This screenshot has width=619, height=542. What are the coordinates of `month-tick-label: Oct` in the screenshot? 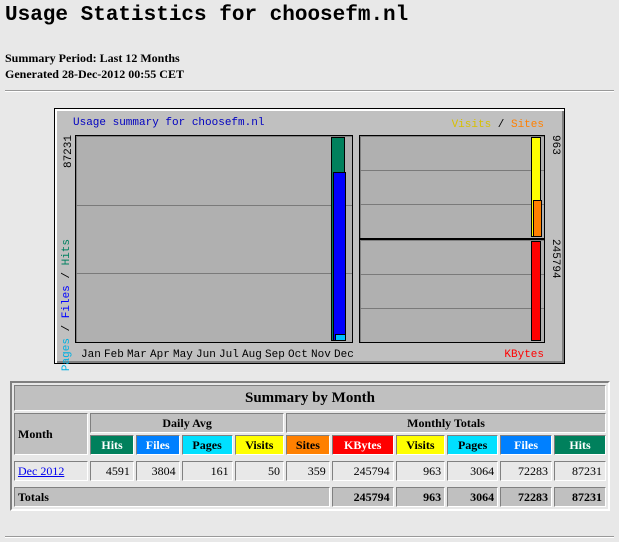 It's located at (298, 355).